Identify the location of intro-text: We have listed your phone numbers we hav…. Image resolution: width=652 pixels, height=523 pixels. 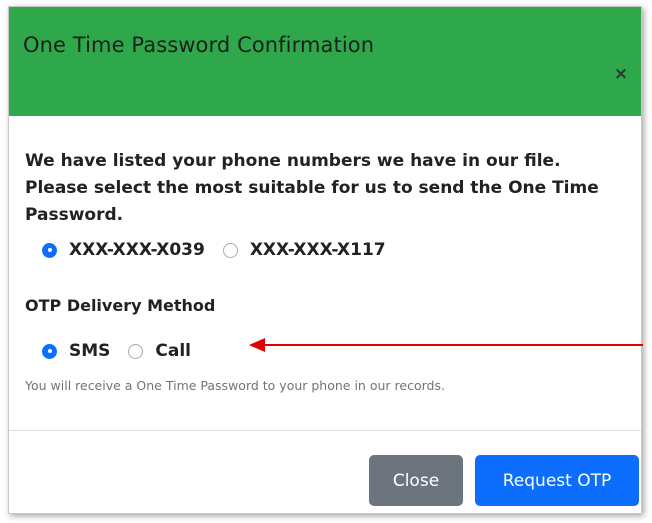
(312, 188).